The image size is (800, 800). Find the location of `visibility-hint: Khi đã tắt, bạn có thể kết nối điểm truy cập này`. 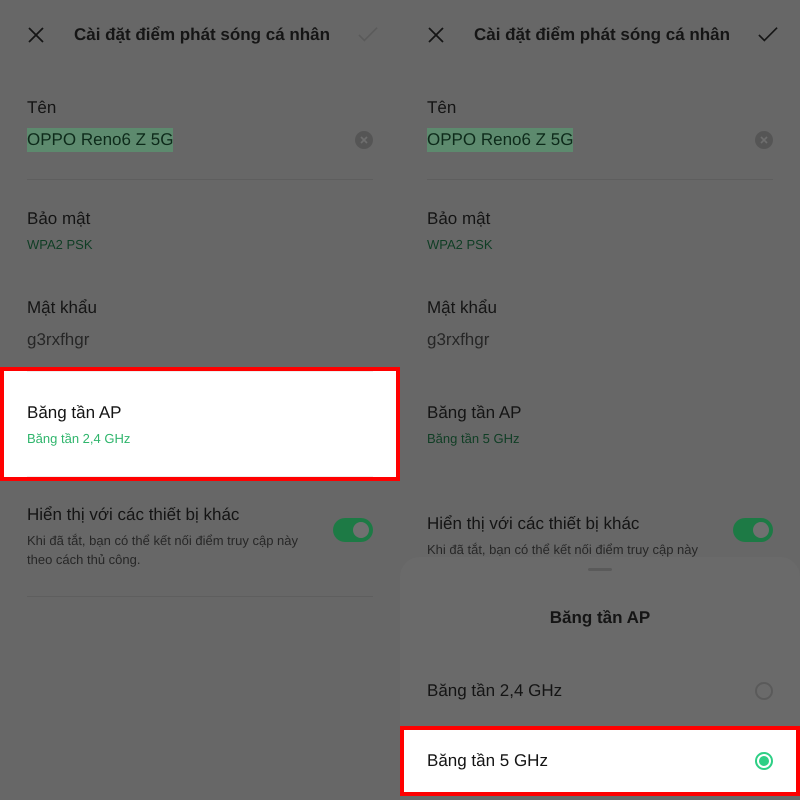

visibility-hint: Khi đã tắt, bạn có thể kết nối điểm truy cập này is located at coordinates (563, 550).